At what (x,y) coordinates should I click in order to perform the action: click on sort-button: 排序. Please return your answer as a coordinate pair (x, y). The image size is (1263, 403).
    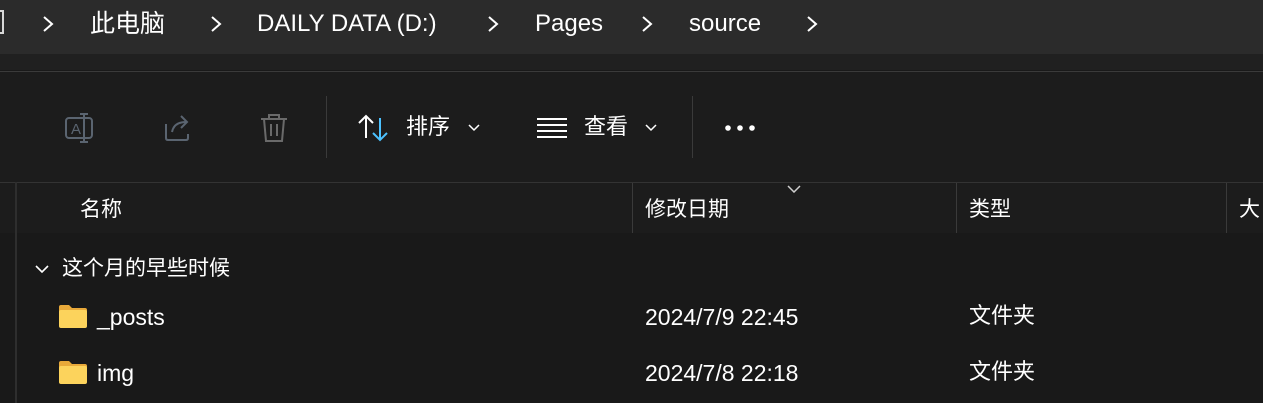
    Looking at the image, I should click on (428, 128).